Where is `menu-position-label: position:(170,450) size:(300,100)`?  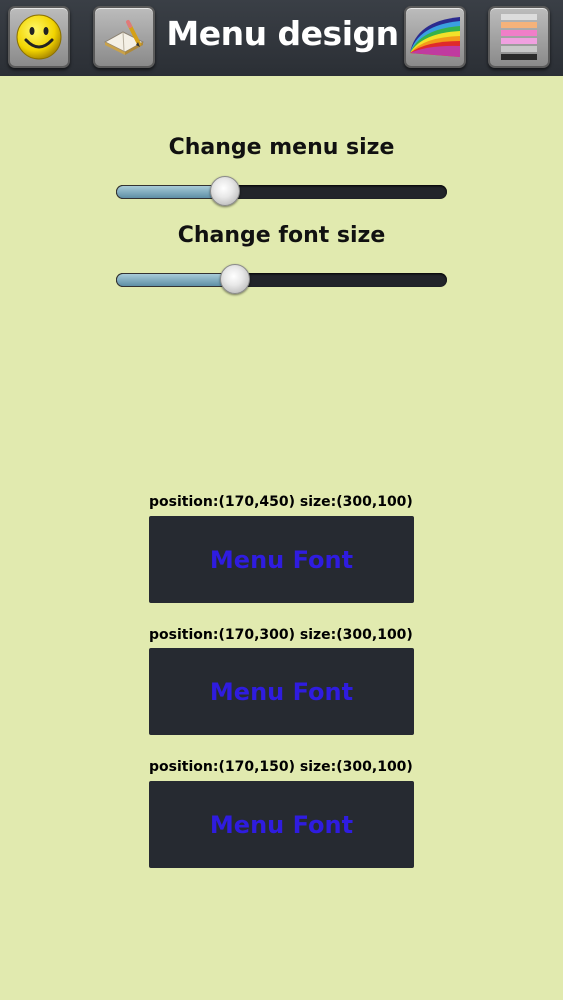 menu-position-label: position:(170,450) size:(300,100) is located at coordinates (281, 502).